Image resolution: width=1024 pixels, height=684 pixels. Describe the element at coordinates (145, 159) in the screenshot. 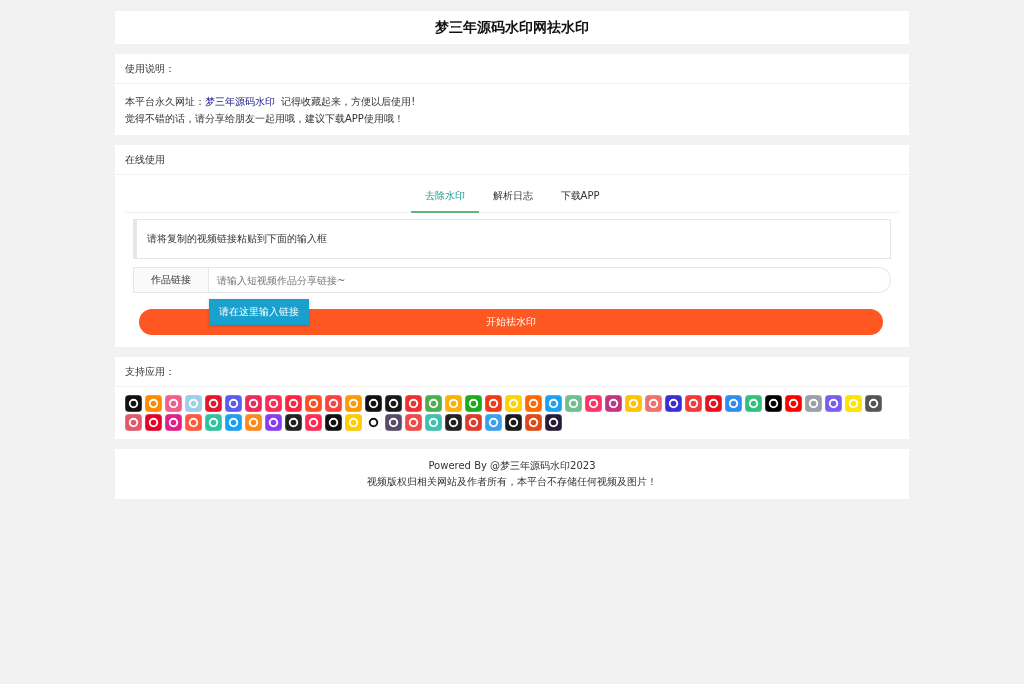

I see `card-heading: 在线使用` at that location.